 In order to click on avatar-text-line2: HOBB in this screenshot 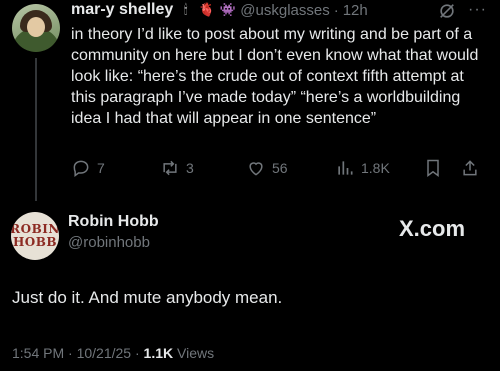, I will do `click(35, 242)`.